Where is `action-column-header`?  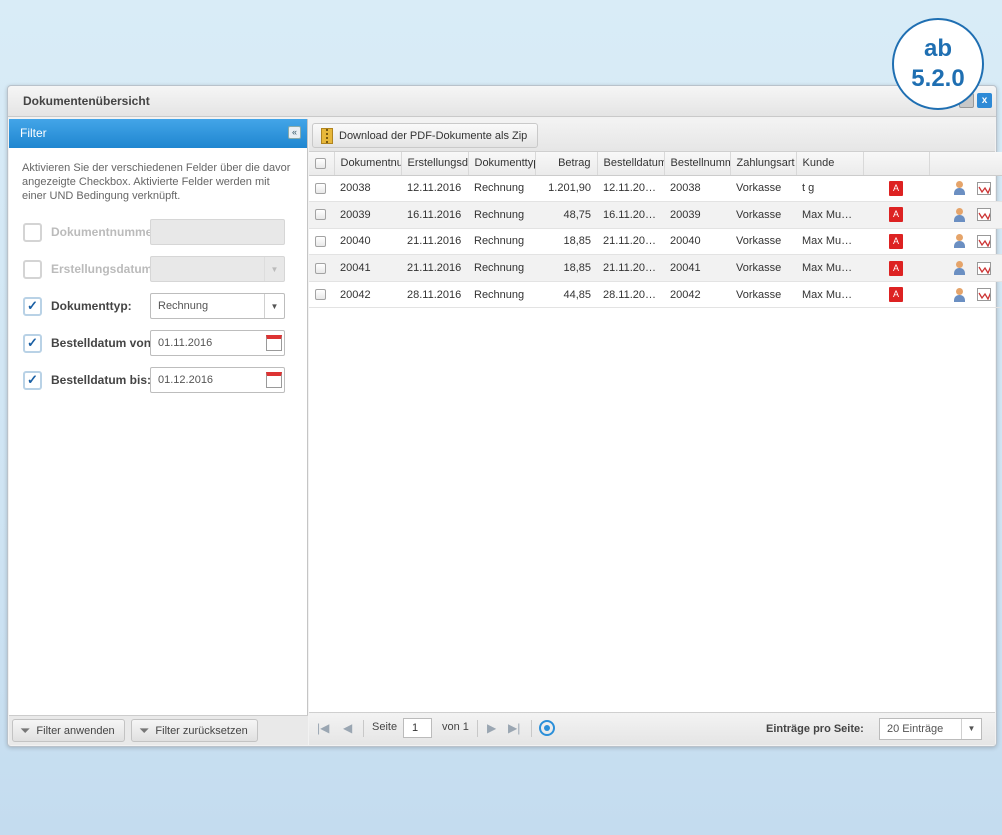 action-column-header is located at coordinates (965, 164).